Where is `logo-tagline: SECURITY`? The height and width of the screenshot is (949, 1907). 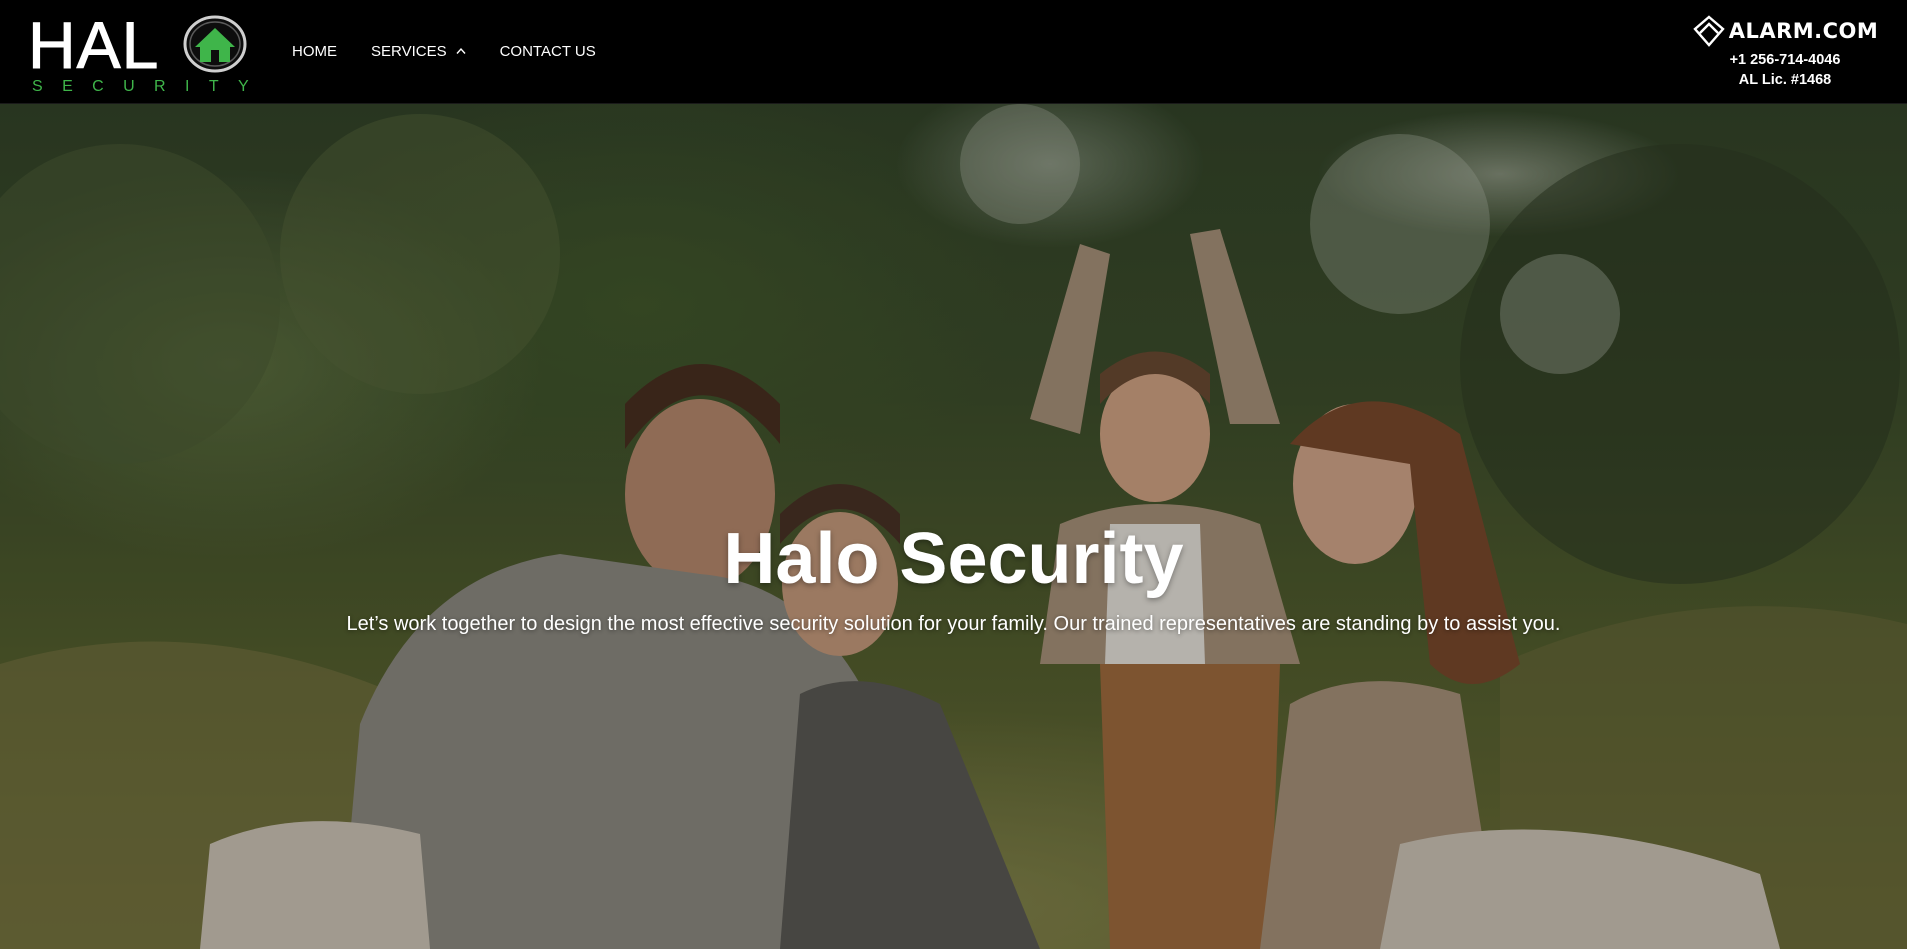
logo-tagline: SECURITY is located at coordinates (150, 86).